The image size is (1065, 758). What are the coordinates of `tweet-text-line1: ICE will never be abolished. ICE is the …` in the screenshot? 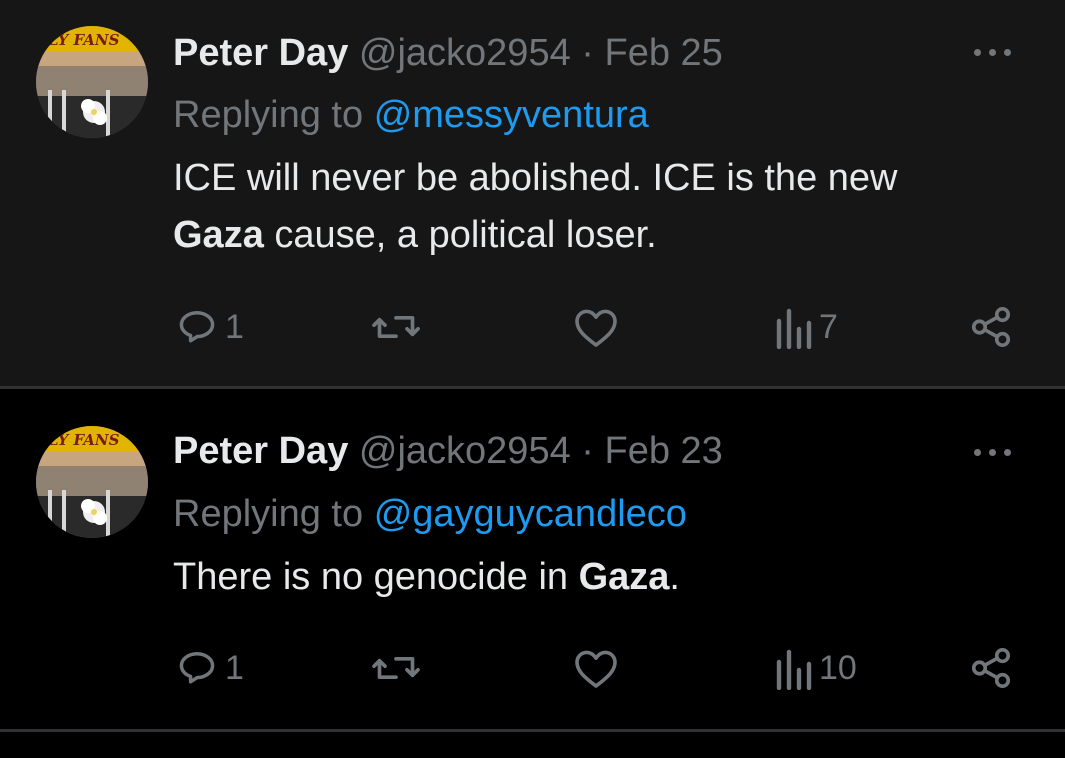 It's located at (535, 178).